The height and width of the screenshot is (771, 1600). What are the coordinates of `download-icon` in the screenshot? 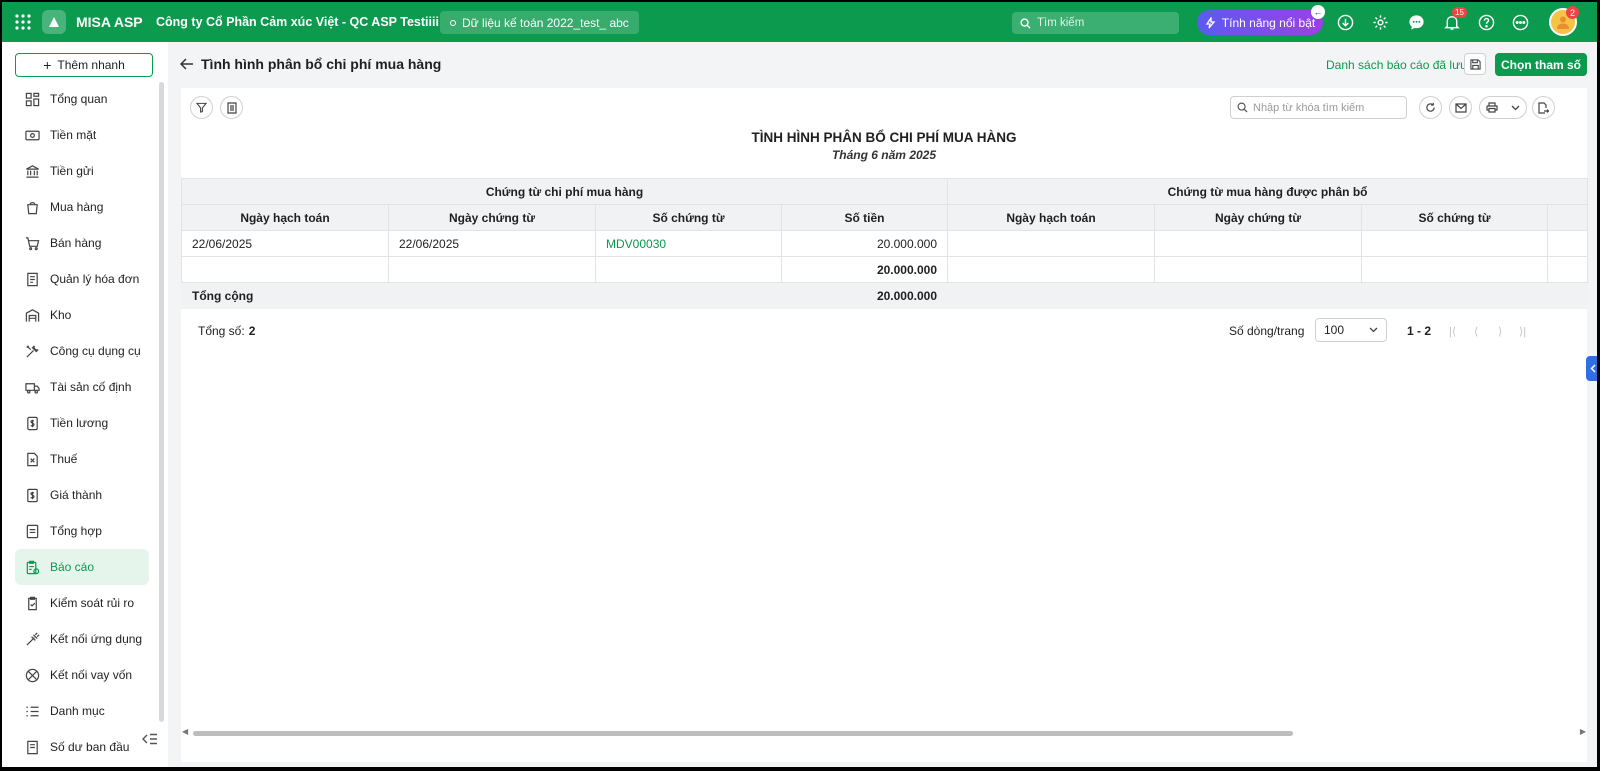 It's located at (1345, 22).